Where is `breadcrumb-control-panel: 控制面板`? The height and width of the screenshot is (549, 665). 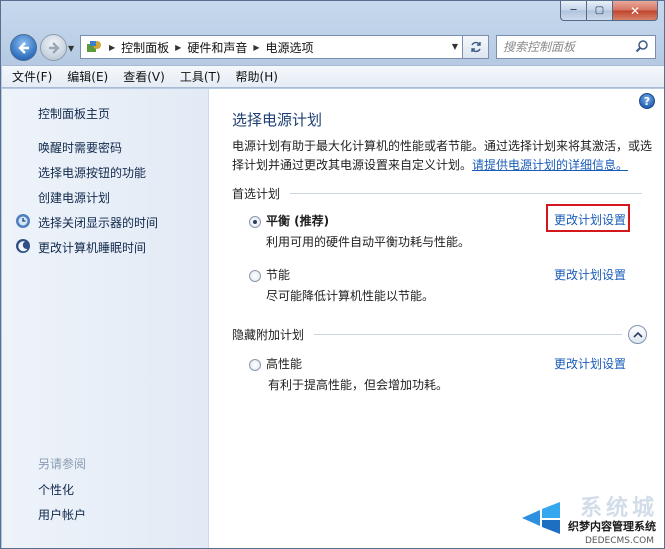
breadcrumb-control-panel: 控制面板 is located at coordinates (145, 47).